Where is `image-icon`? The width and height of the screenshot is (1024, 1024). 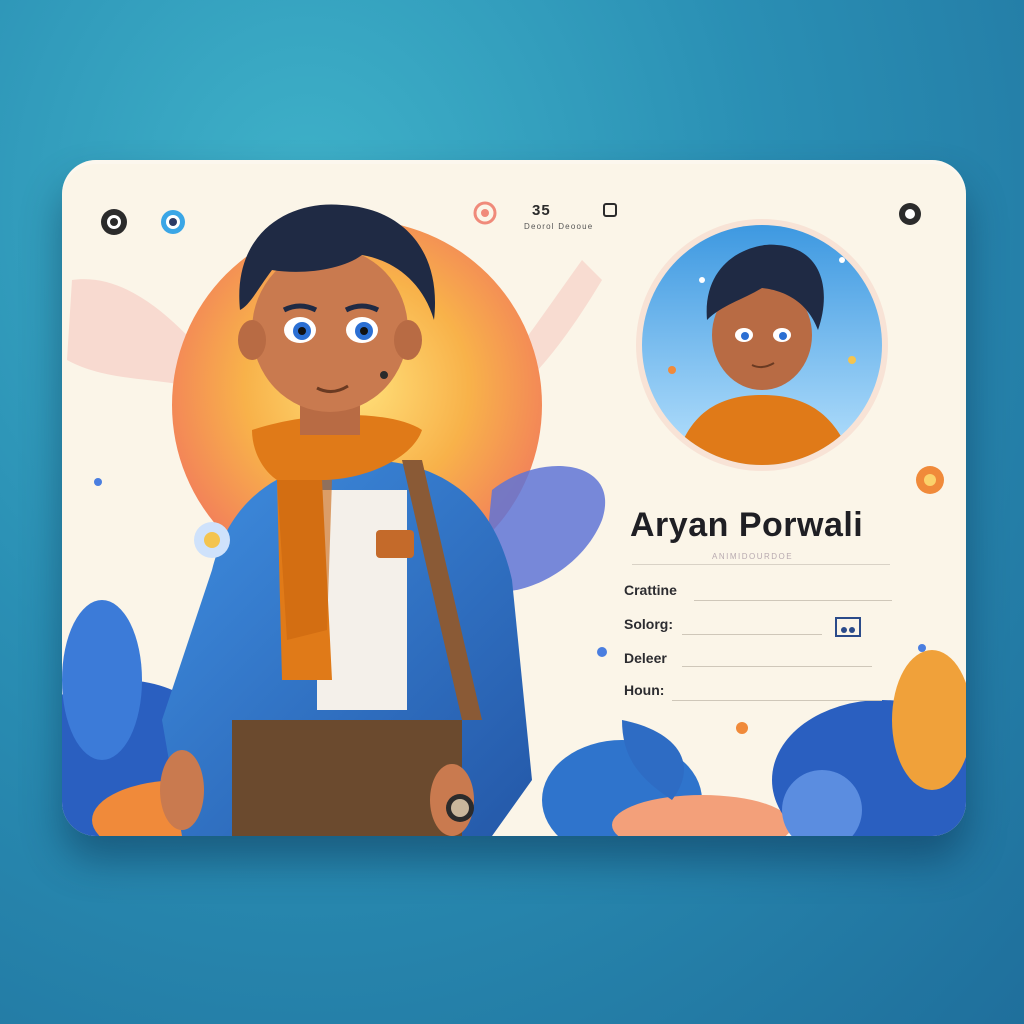 image-icon is located at coordinates (848, 627).